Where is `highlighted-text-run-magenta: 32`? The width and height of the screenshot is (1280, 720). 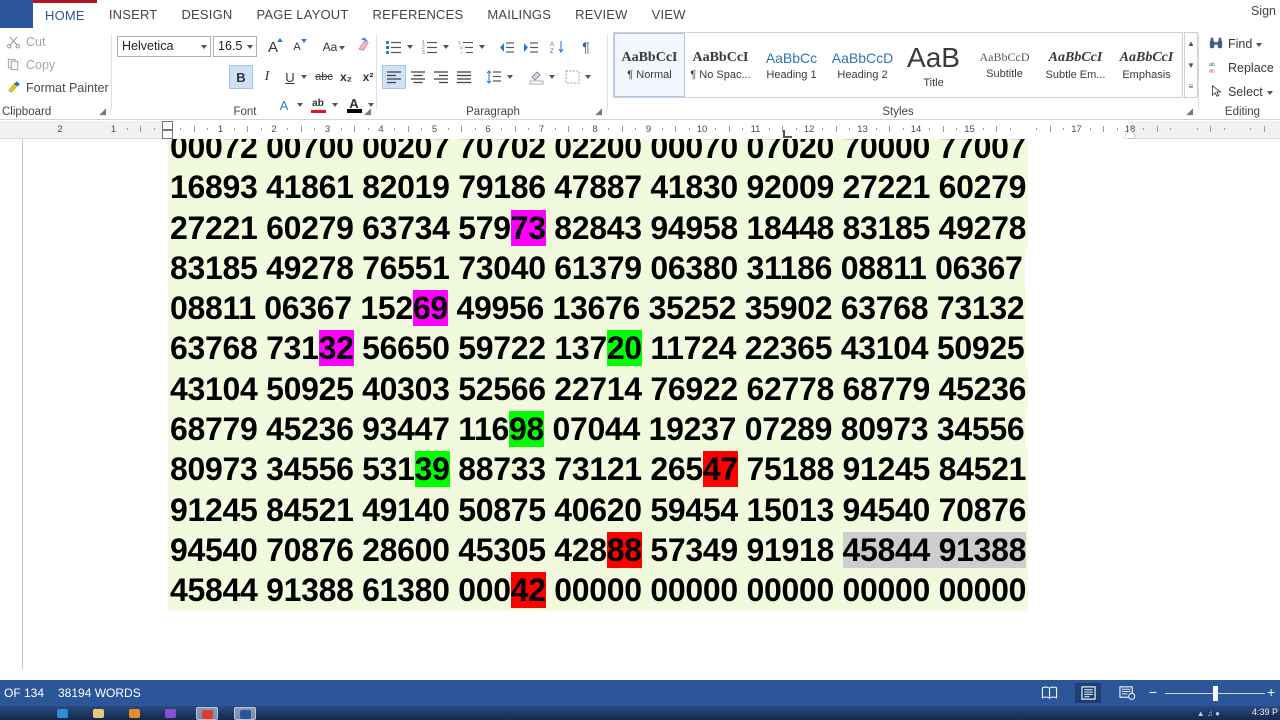
highlighted-text-run-magenta: 32 is located at coordinates (336, 348).